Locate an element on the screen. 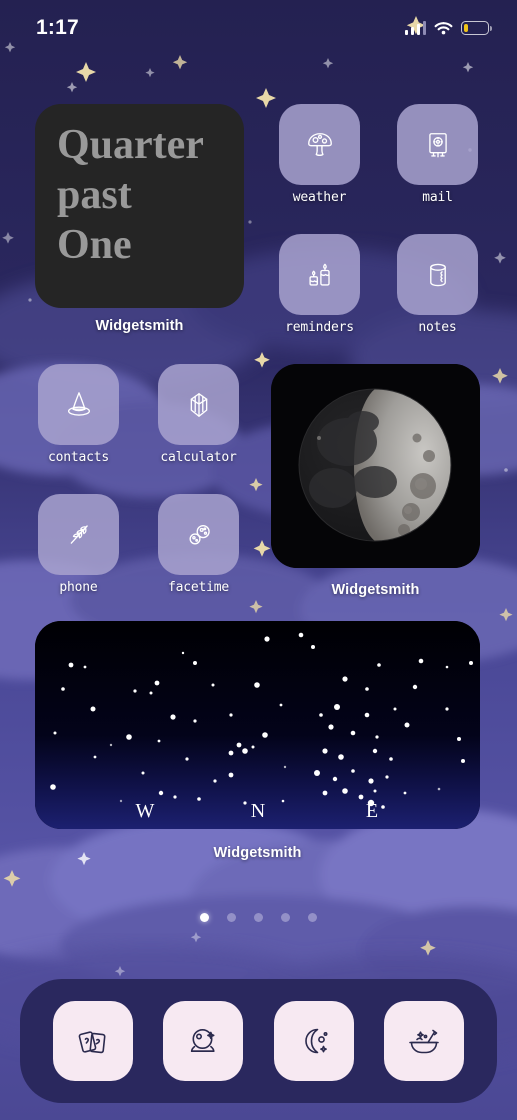 This screenshot has height=1120, width=517. weather-tile is located at coordinates (319, 144).